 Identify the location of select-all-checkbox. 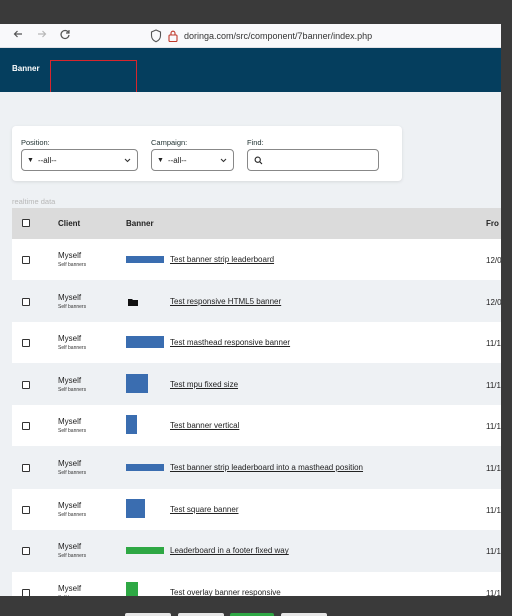
(26, 223).